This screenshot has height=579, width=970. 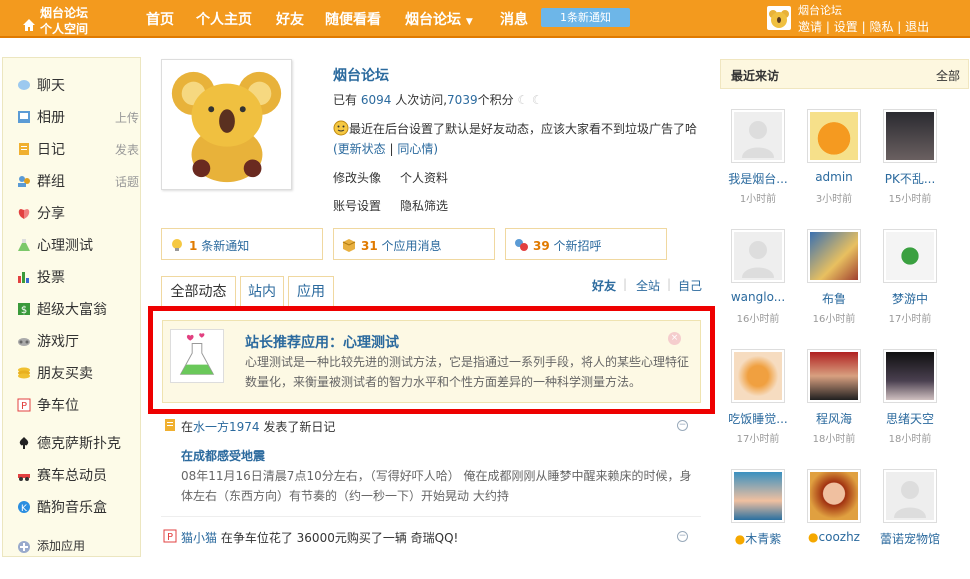 What do you see at coordinates (77, 181) in the screenshot?
I see `sidebar-item-group: 群组 话题` at bounding box center [77, 181].